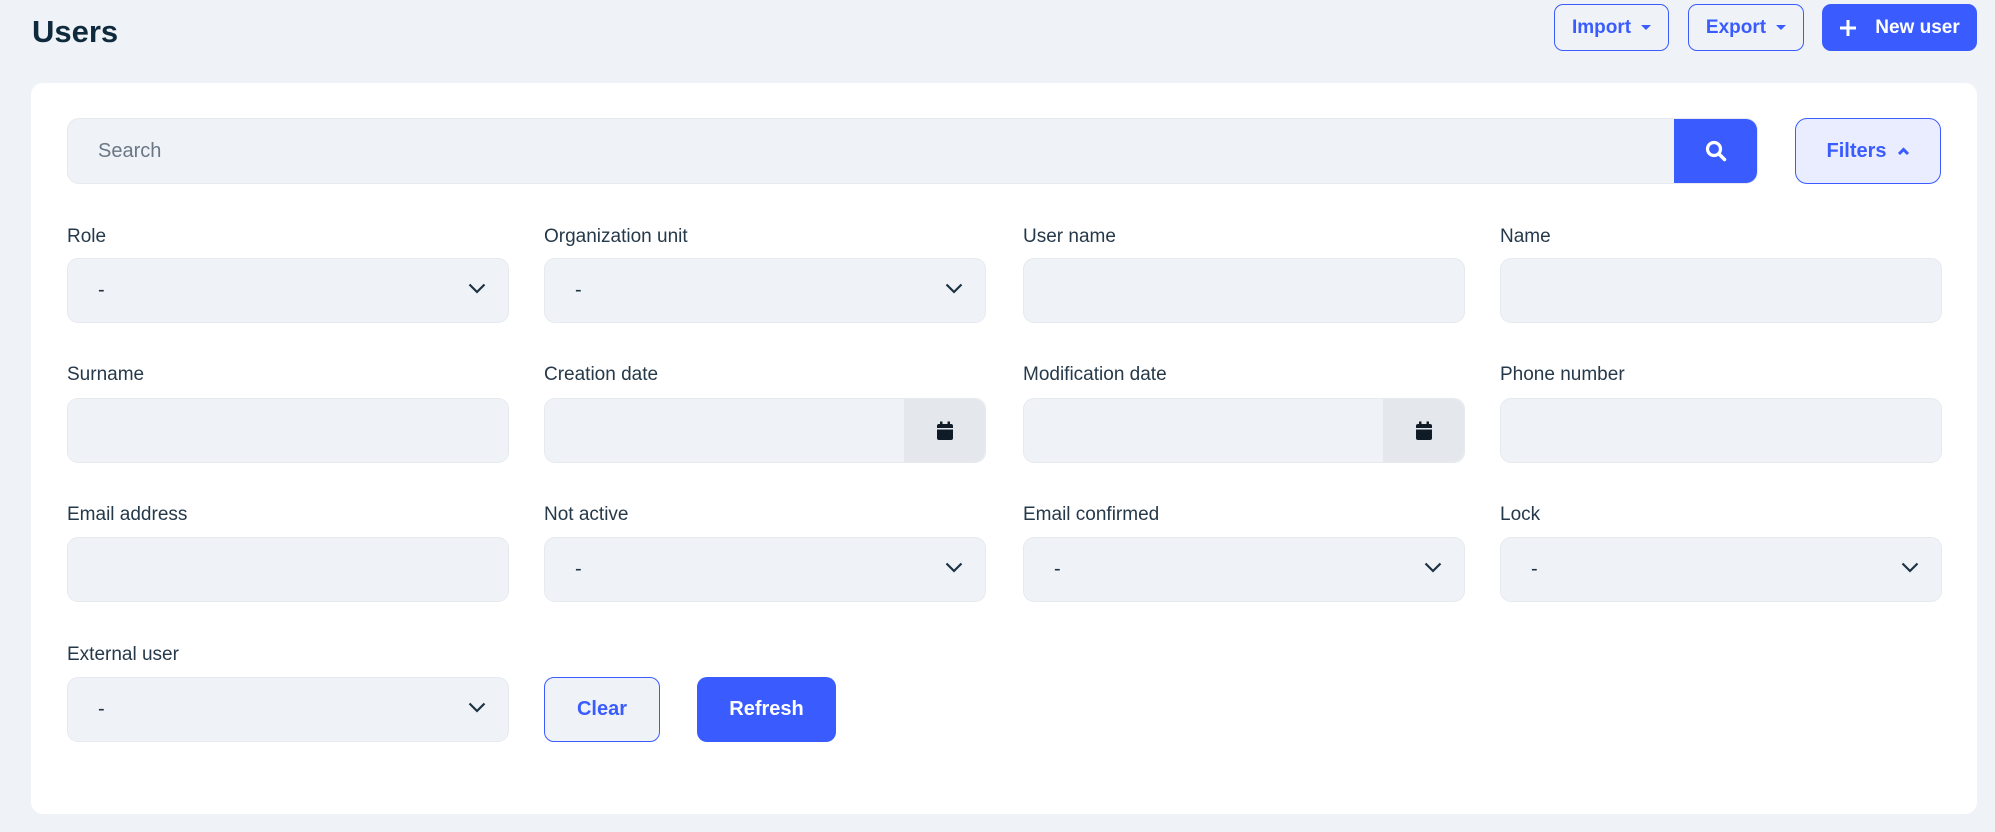  I want to click on search-bar, so click(912, 151).